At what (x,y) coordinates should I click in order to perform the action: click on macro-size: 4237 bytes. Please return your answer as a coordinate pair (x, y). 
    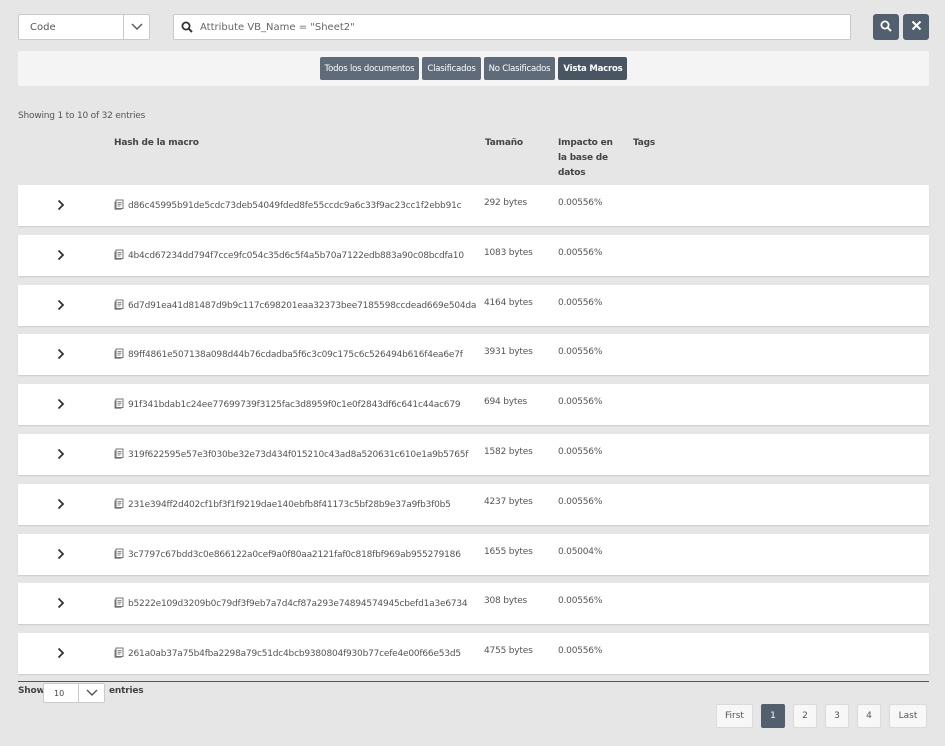
    Looking at the image, I should click on (508, 502).